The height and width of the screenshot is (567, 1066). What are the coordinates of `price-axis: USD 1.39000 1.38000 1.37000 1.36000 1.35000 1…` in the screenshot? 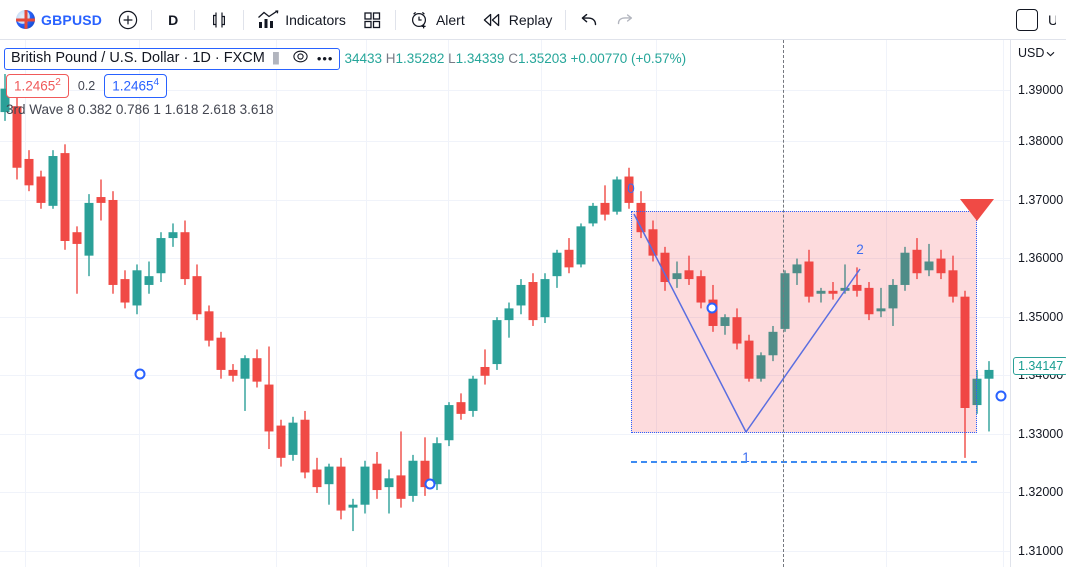 It's located at (1038, 303).